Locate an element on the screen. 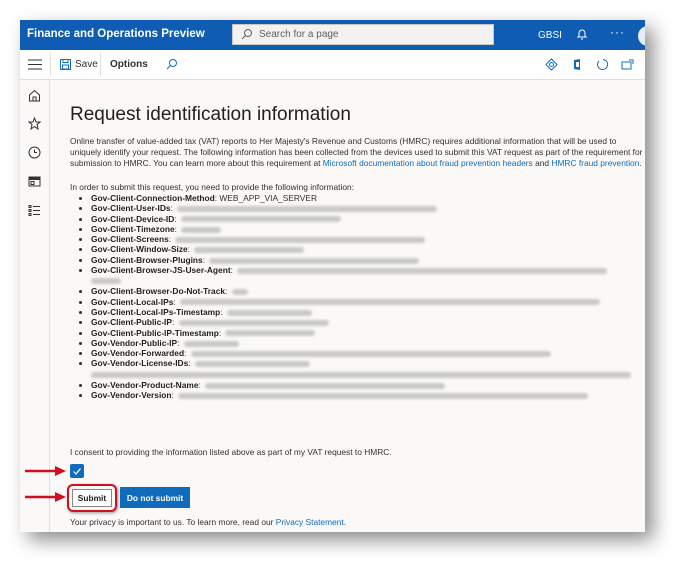 This screenshot has height=574, width=687. list-item: Gov-Client-Window-Size: is located at coordinates (368, 249).